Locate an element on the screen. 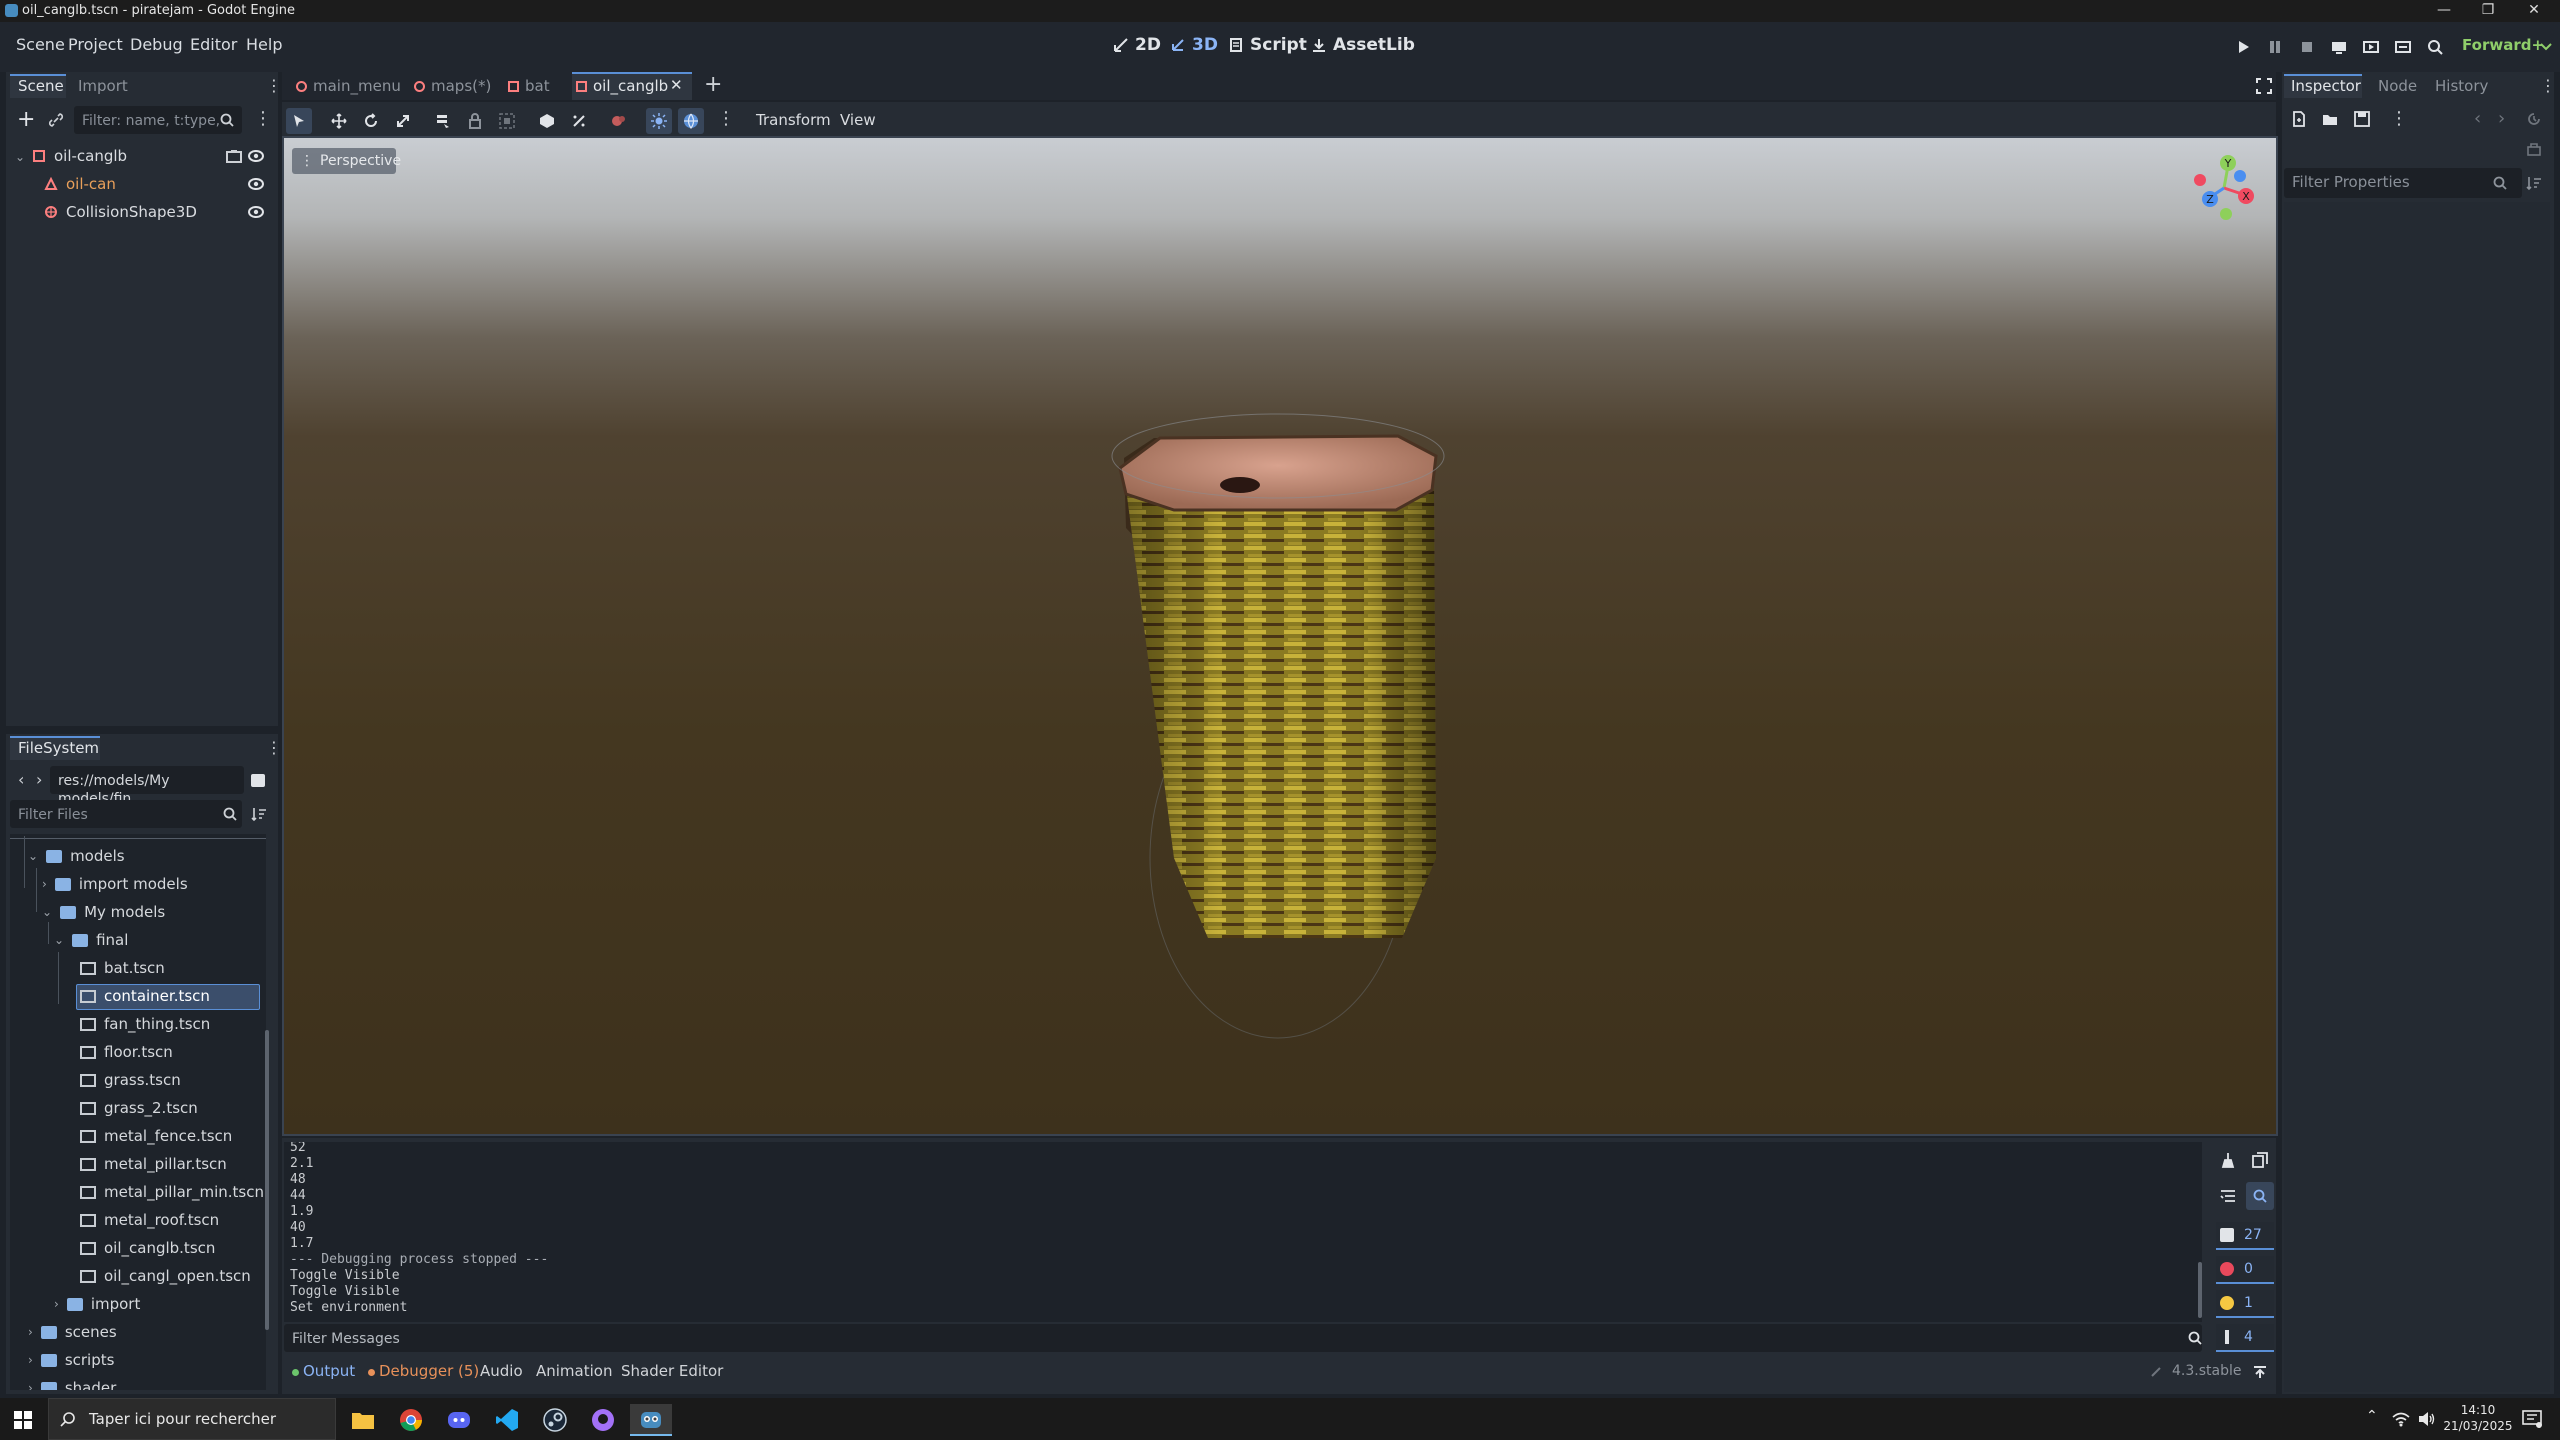 The height and width of the screenshot is (1440, 2560). filter-properties-input: Filter Properties is located at coordinates (2403, 183).